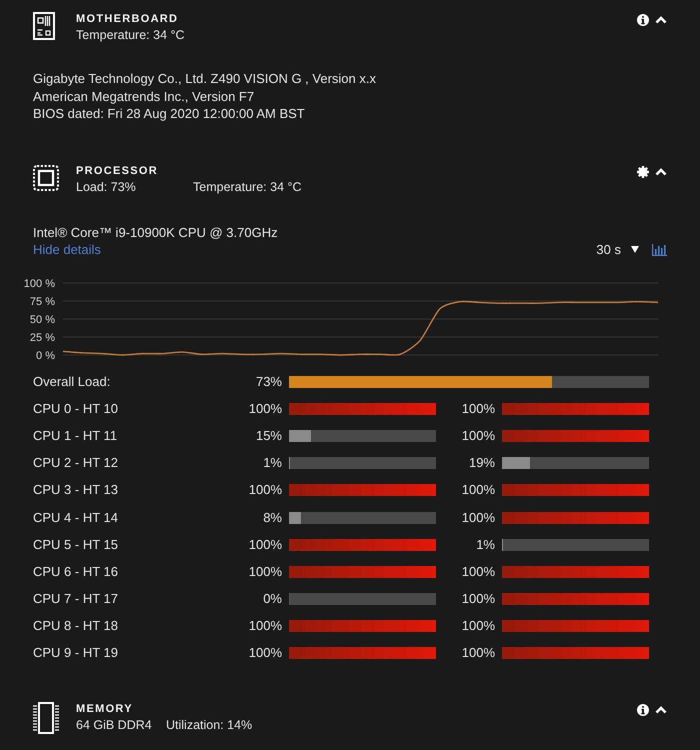 The height and width of the screenshot is (750, 700). I want to click on core-label: CPU 8 - HT 18, so click(76, 626).